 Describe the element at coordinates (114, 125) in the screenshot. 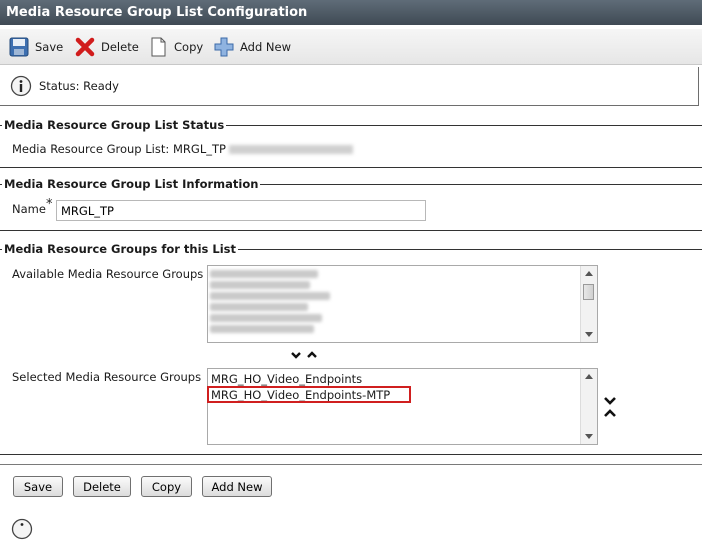

I see `mrgl-status-legend: Media Resource Group List Status` at that location.